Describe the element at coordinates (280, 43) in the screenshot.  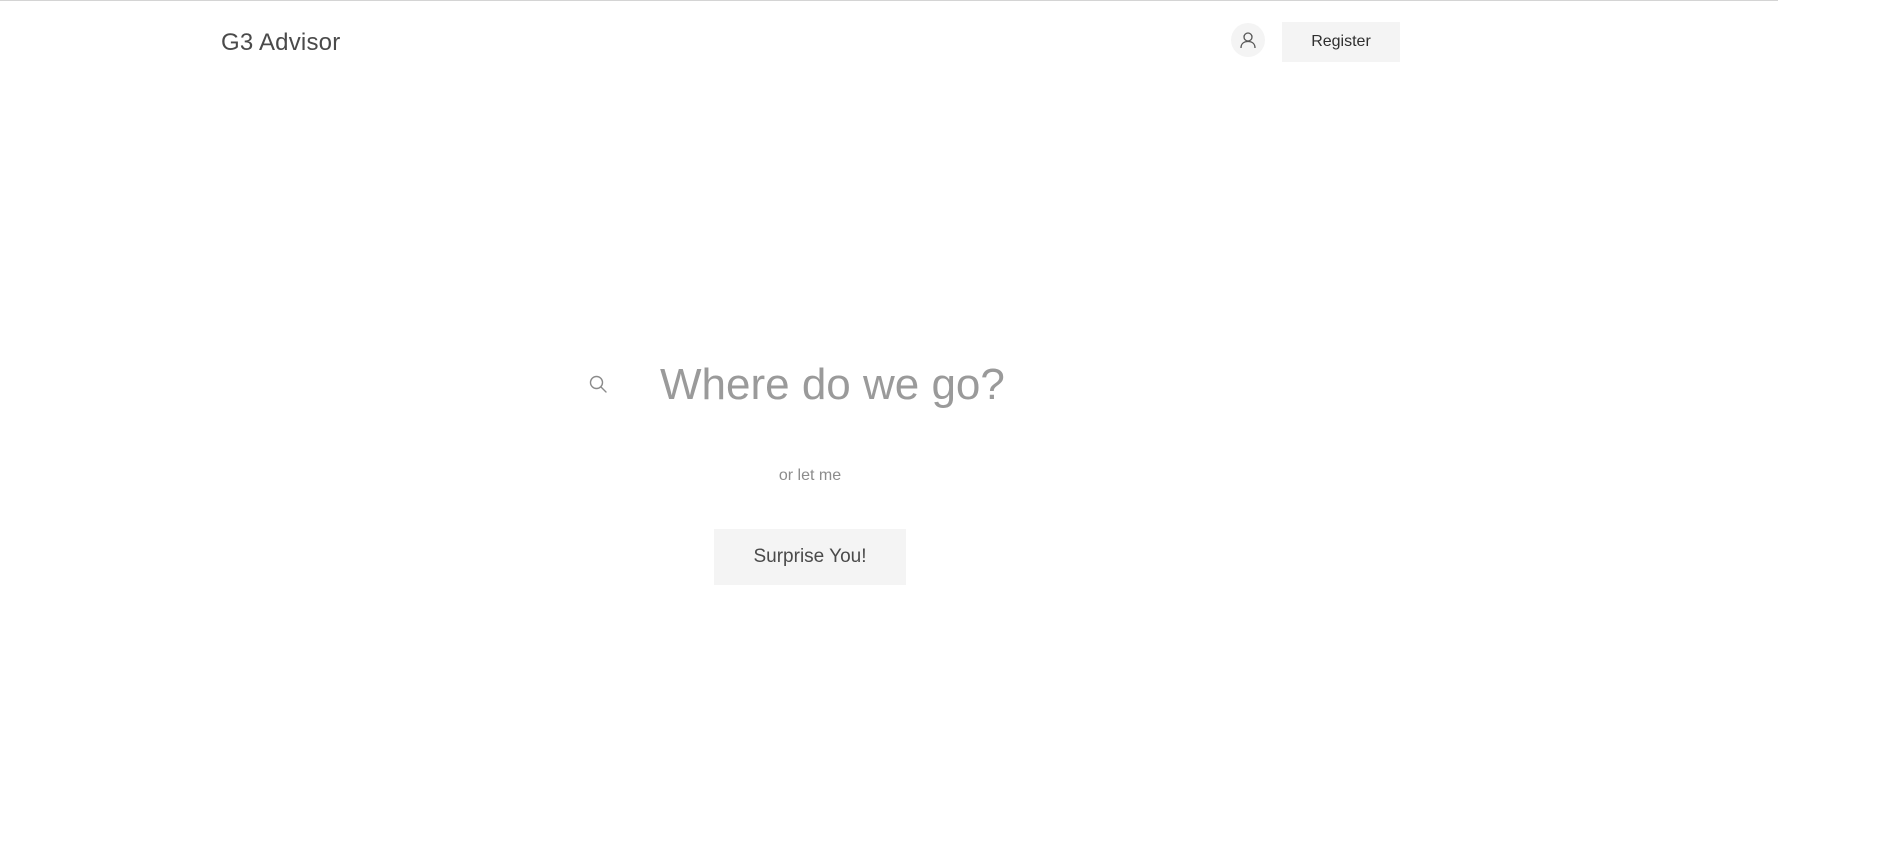
I see `site-logo: G3 Advisor` at that location.